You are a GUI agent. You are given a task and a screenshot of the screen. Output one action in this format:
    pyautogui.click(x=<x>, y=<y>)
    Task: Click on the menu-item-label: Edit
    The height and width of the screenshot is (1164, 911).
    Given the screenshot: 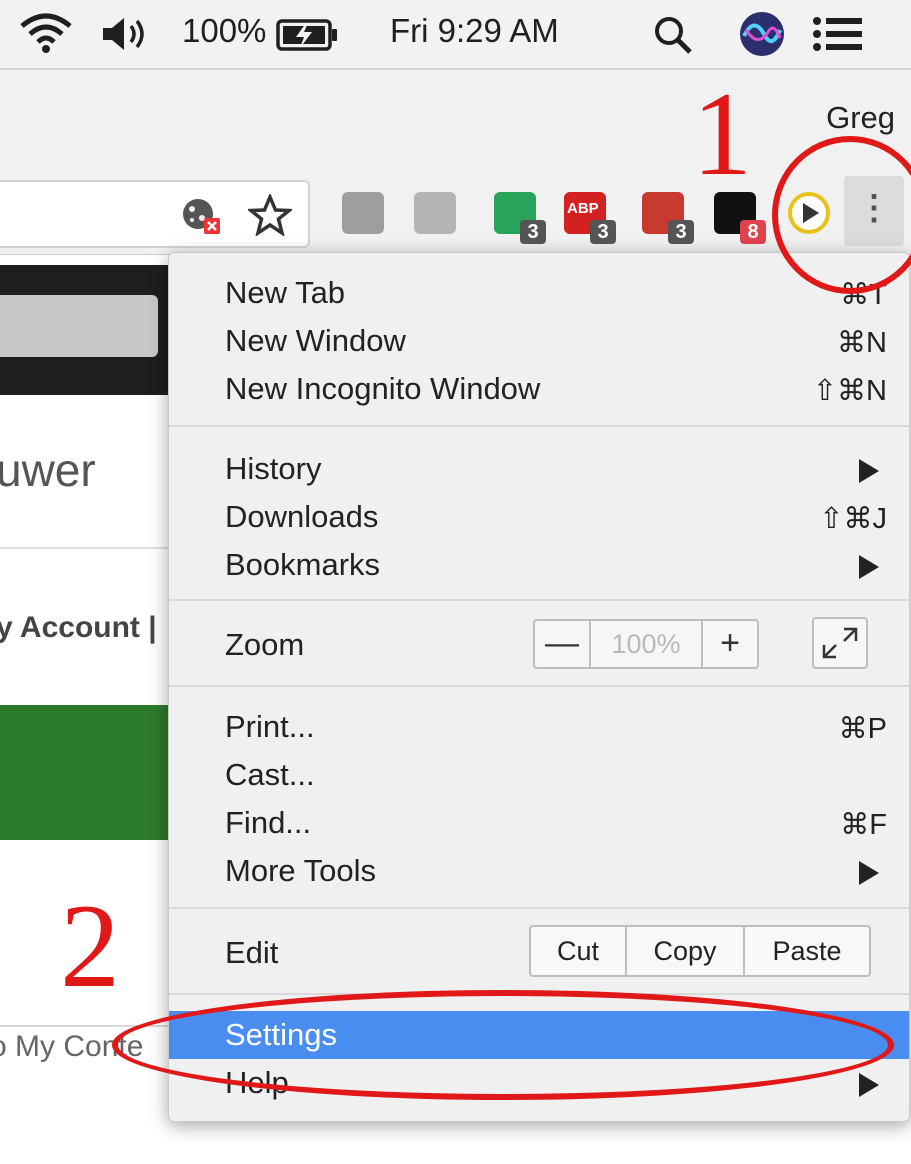 What is the action you would take?
    pyautogui.click(x=252, y=952)
    